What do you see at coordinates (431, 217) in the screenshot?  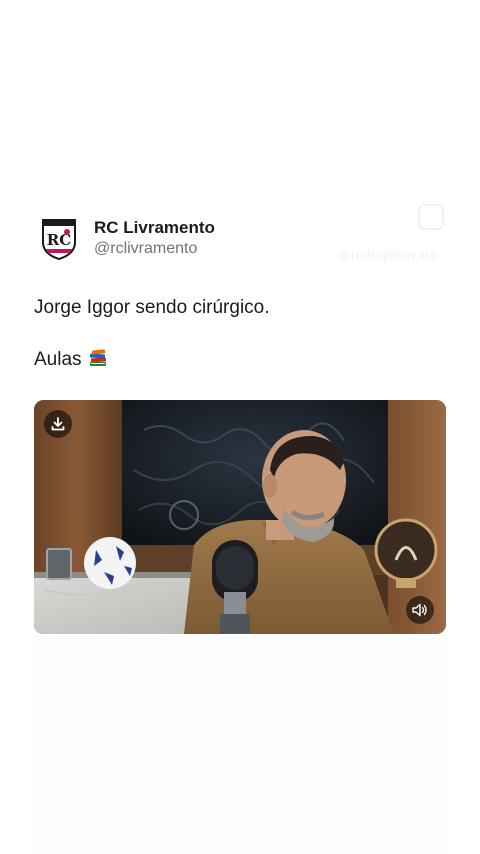 I see `watermark-logo-icon` at bounding box center [431, 217].